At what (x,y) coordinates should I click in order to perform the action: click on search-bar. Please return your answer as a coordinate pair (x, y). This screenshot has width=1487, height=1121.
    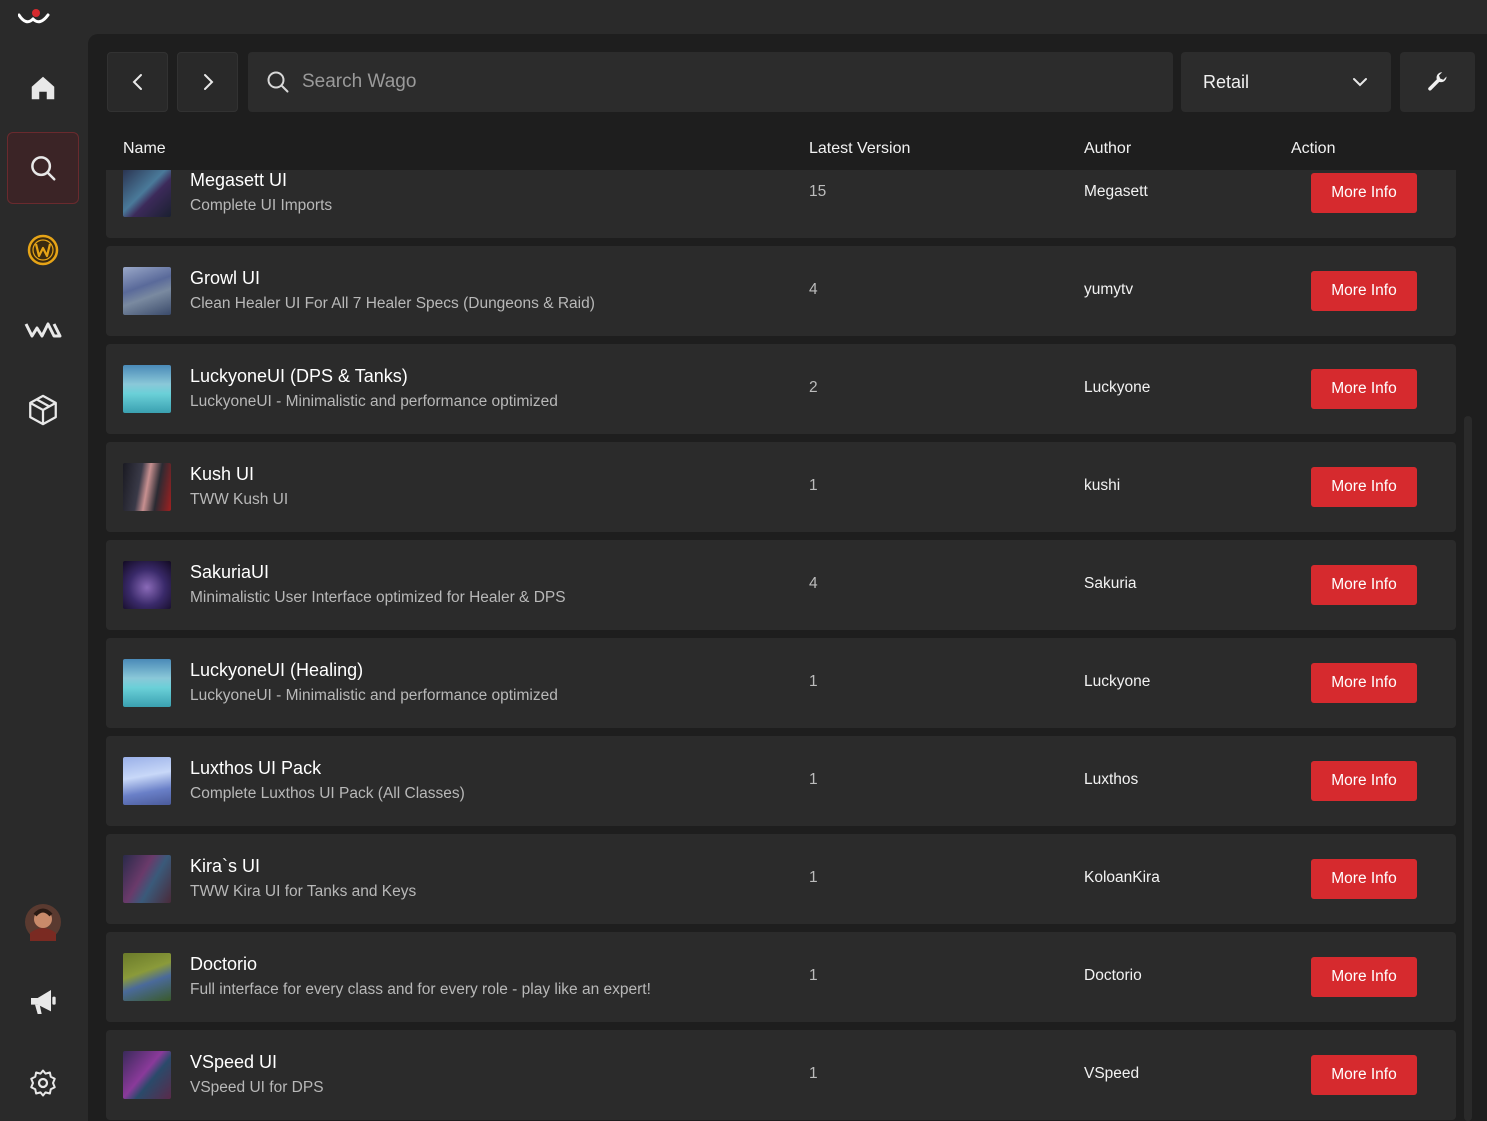
    Looking at the image, I should click on (710, 82).